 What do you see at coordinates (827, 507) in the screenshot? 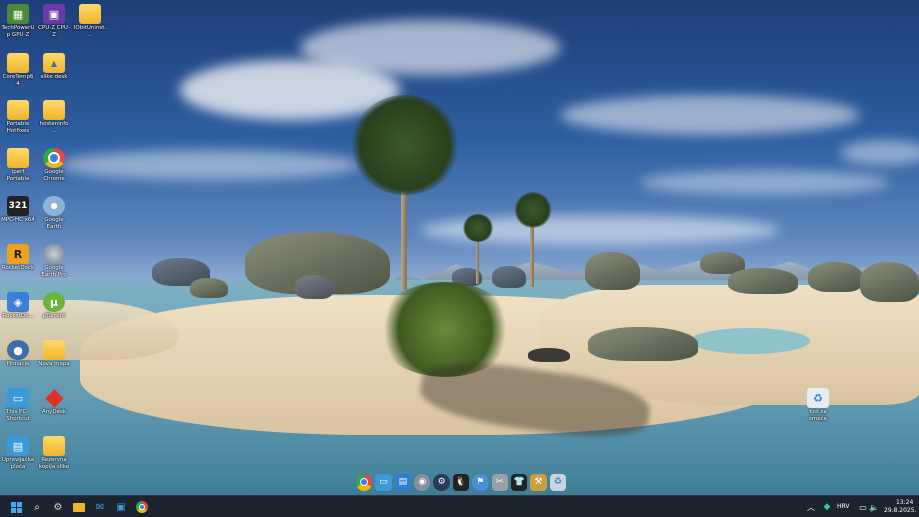
I see `defender-tray-icon: ◆` at bounding box center [827, 507].